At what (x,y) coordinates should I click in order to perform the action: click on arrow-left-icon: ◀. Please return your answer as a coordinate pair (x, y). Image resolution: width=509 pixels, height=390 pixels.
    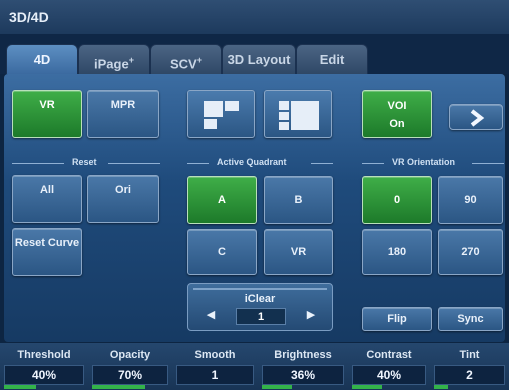
    Looking at the image, I should click on (211, 315).